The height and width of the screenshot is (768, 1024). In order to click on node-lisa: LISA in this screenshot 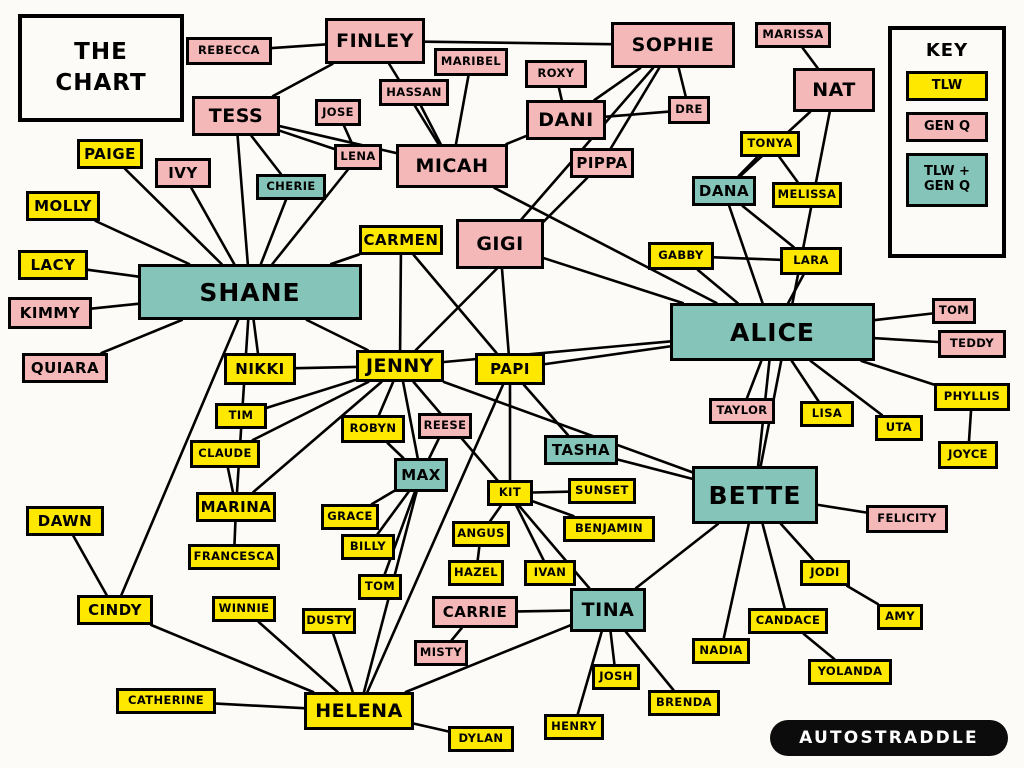, I will do `click(827, 414)`.